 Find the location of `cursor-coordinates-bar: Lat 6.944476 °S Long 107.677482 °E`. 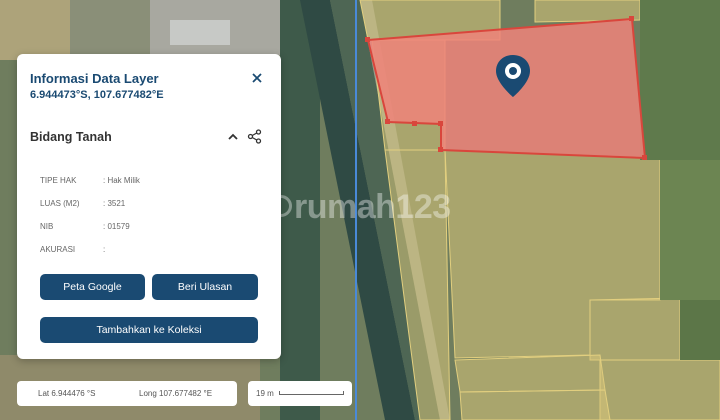

cursor-coordinates-bar: Lat 6.944476 °S Long 107.677482 °E is located at coordinates (127, 393).